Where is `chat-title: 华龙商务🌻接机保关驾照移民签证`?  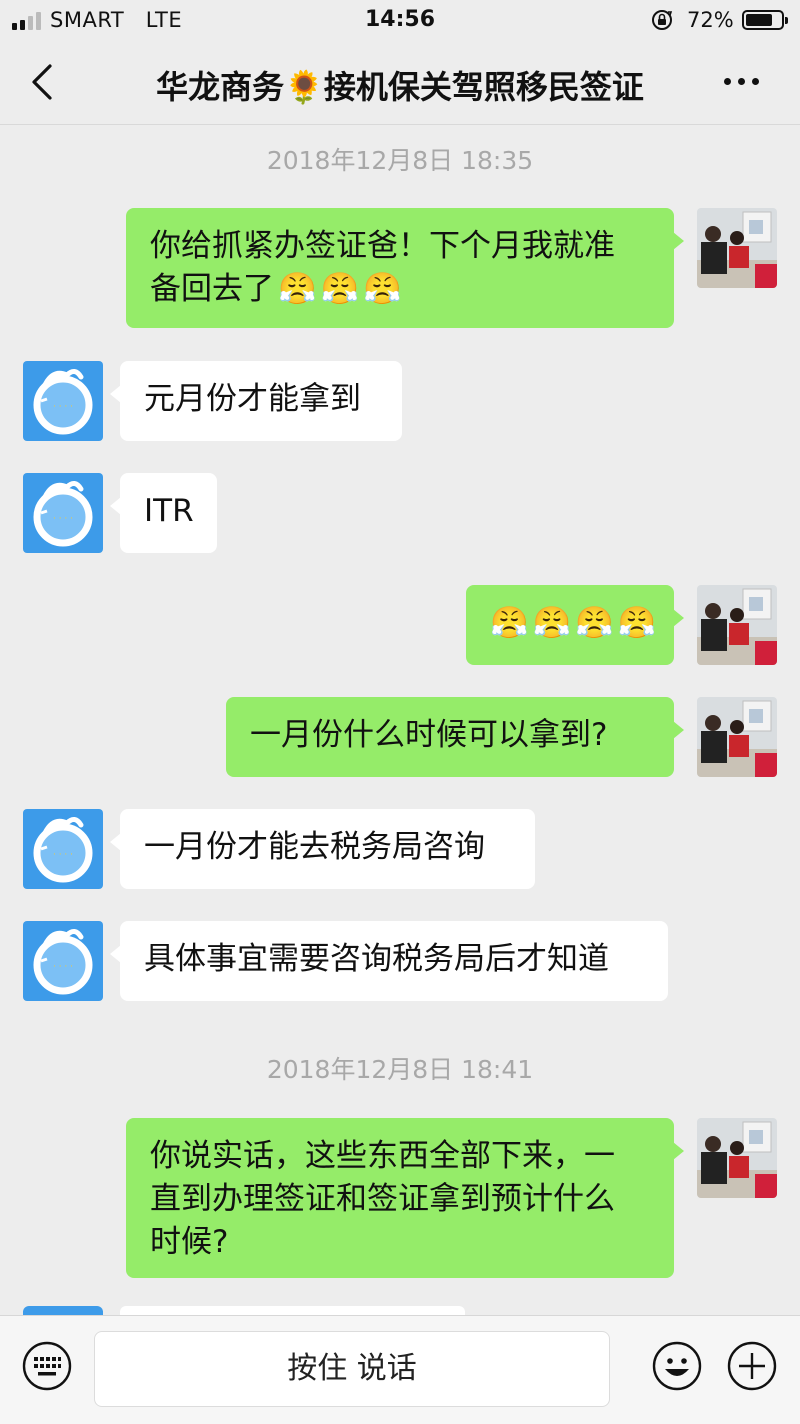 chat-title: 华龙商务🌻接机保关驾照移民签证 is located at coordinates (400, 87).